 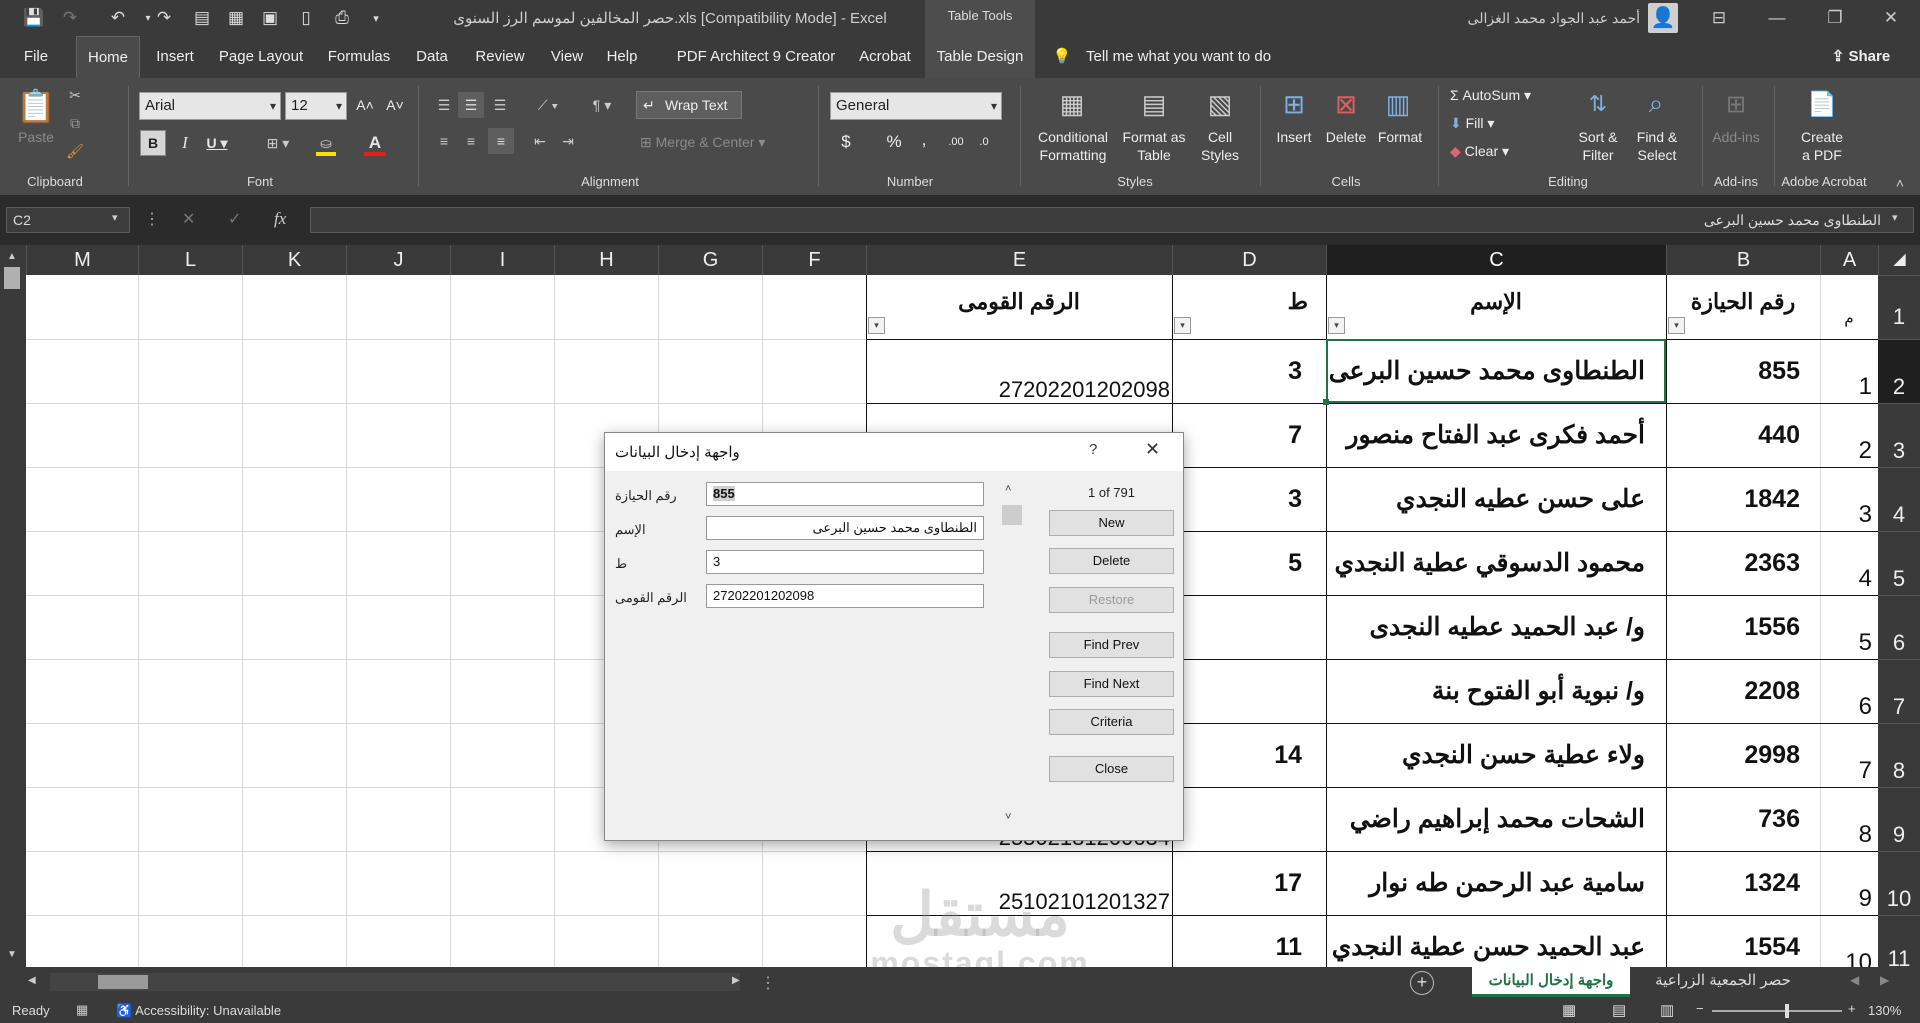 I want to click on cell-a: 1, so click(x=1846, y=371).